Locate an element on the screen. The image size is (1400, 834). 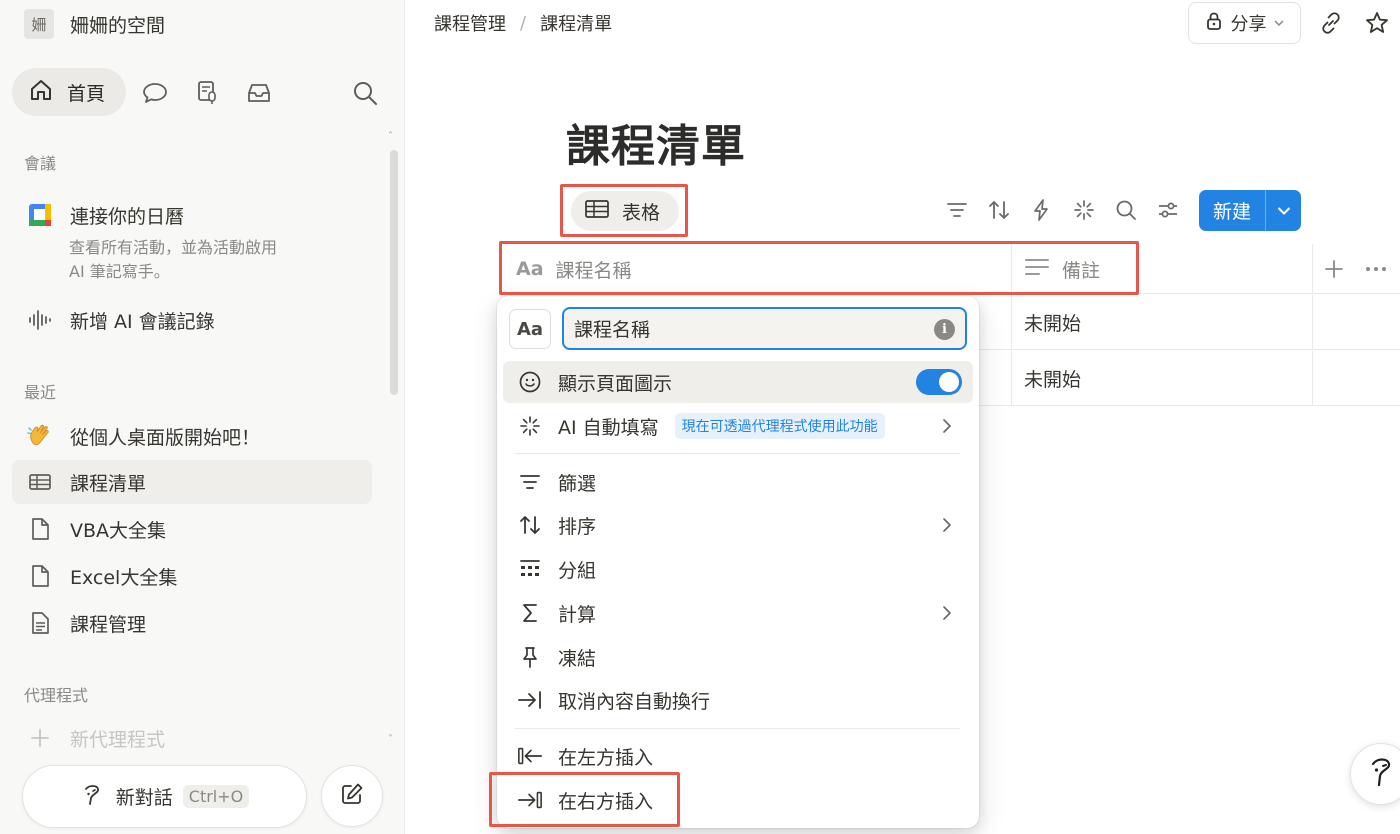
lock-icon is located at coordinates (1214, 23).